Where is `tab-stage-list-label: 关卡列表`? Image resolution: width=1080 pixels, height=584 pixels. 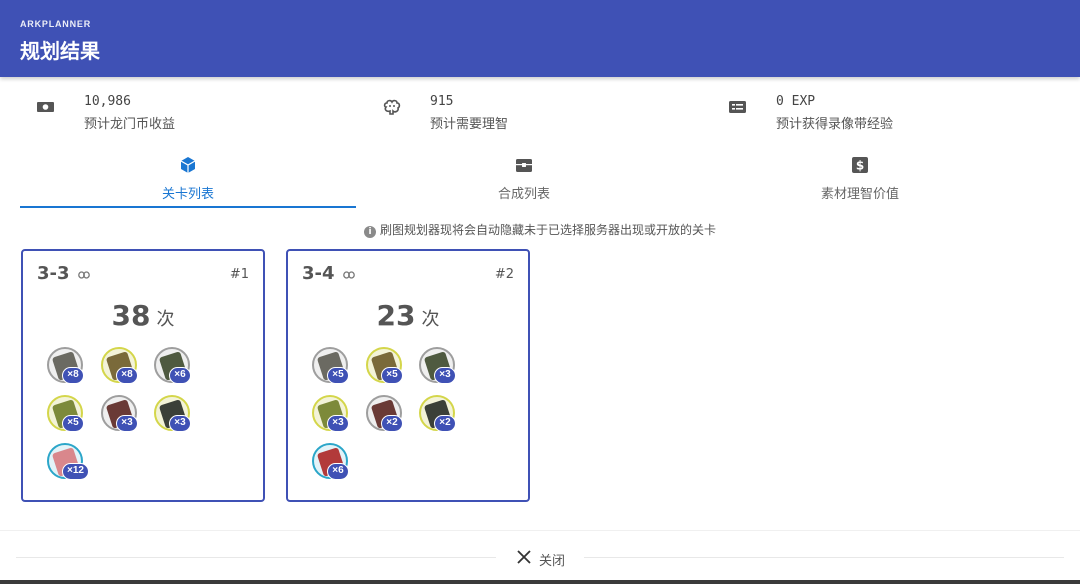
tab-stage-list-label: 关卡列表 is located at coordinates (187, 194).